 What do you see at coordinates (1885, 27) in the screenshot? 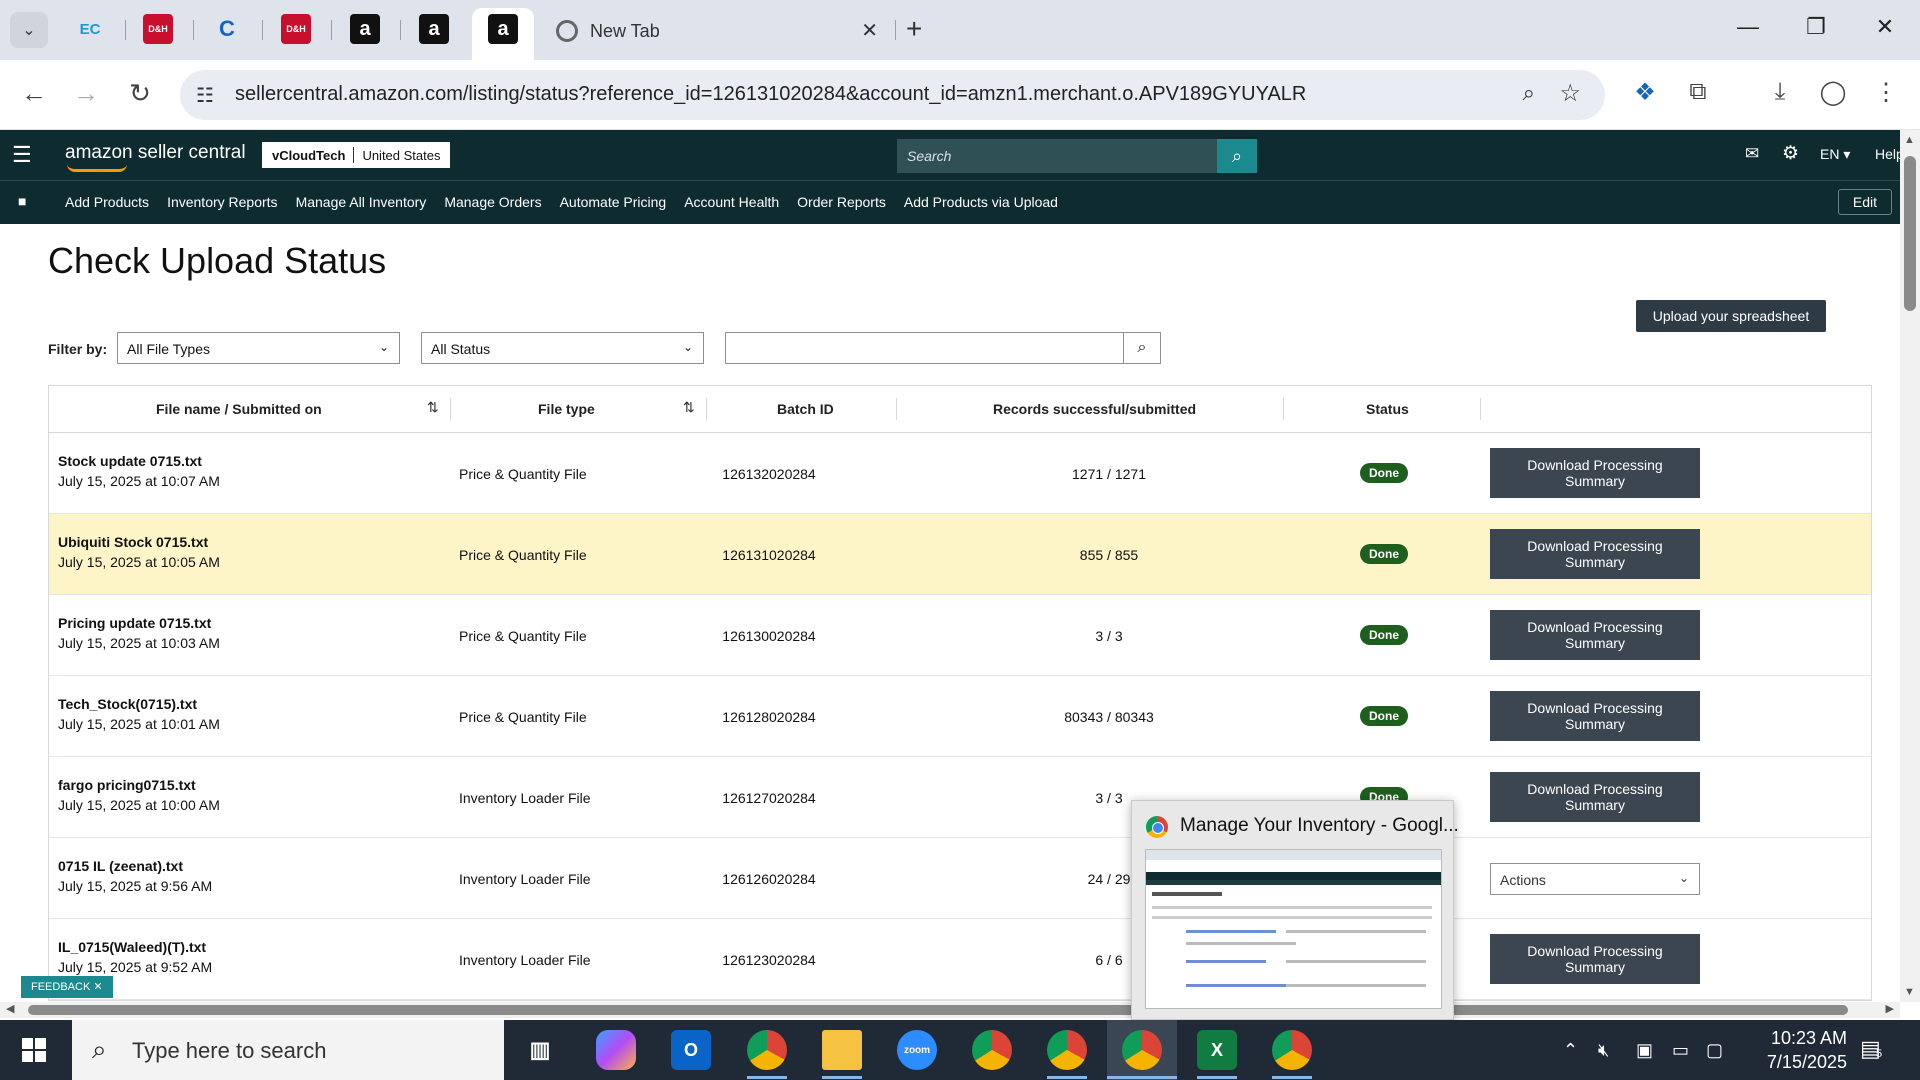
I see `close-window-icon: ✕` at bounding box center [1885, 27].